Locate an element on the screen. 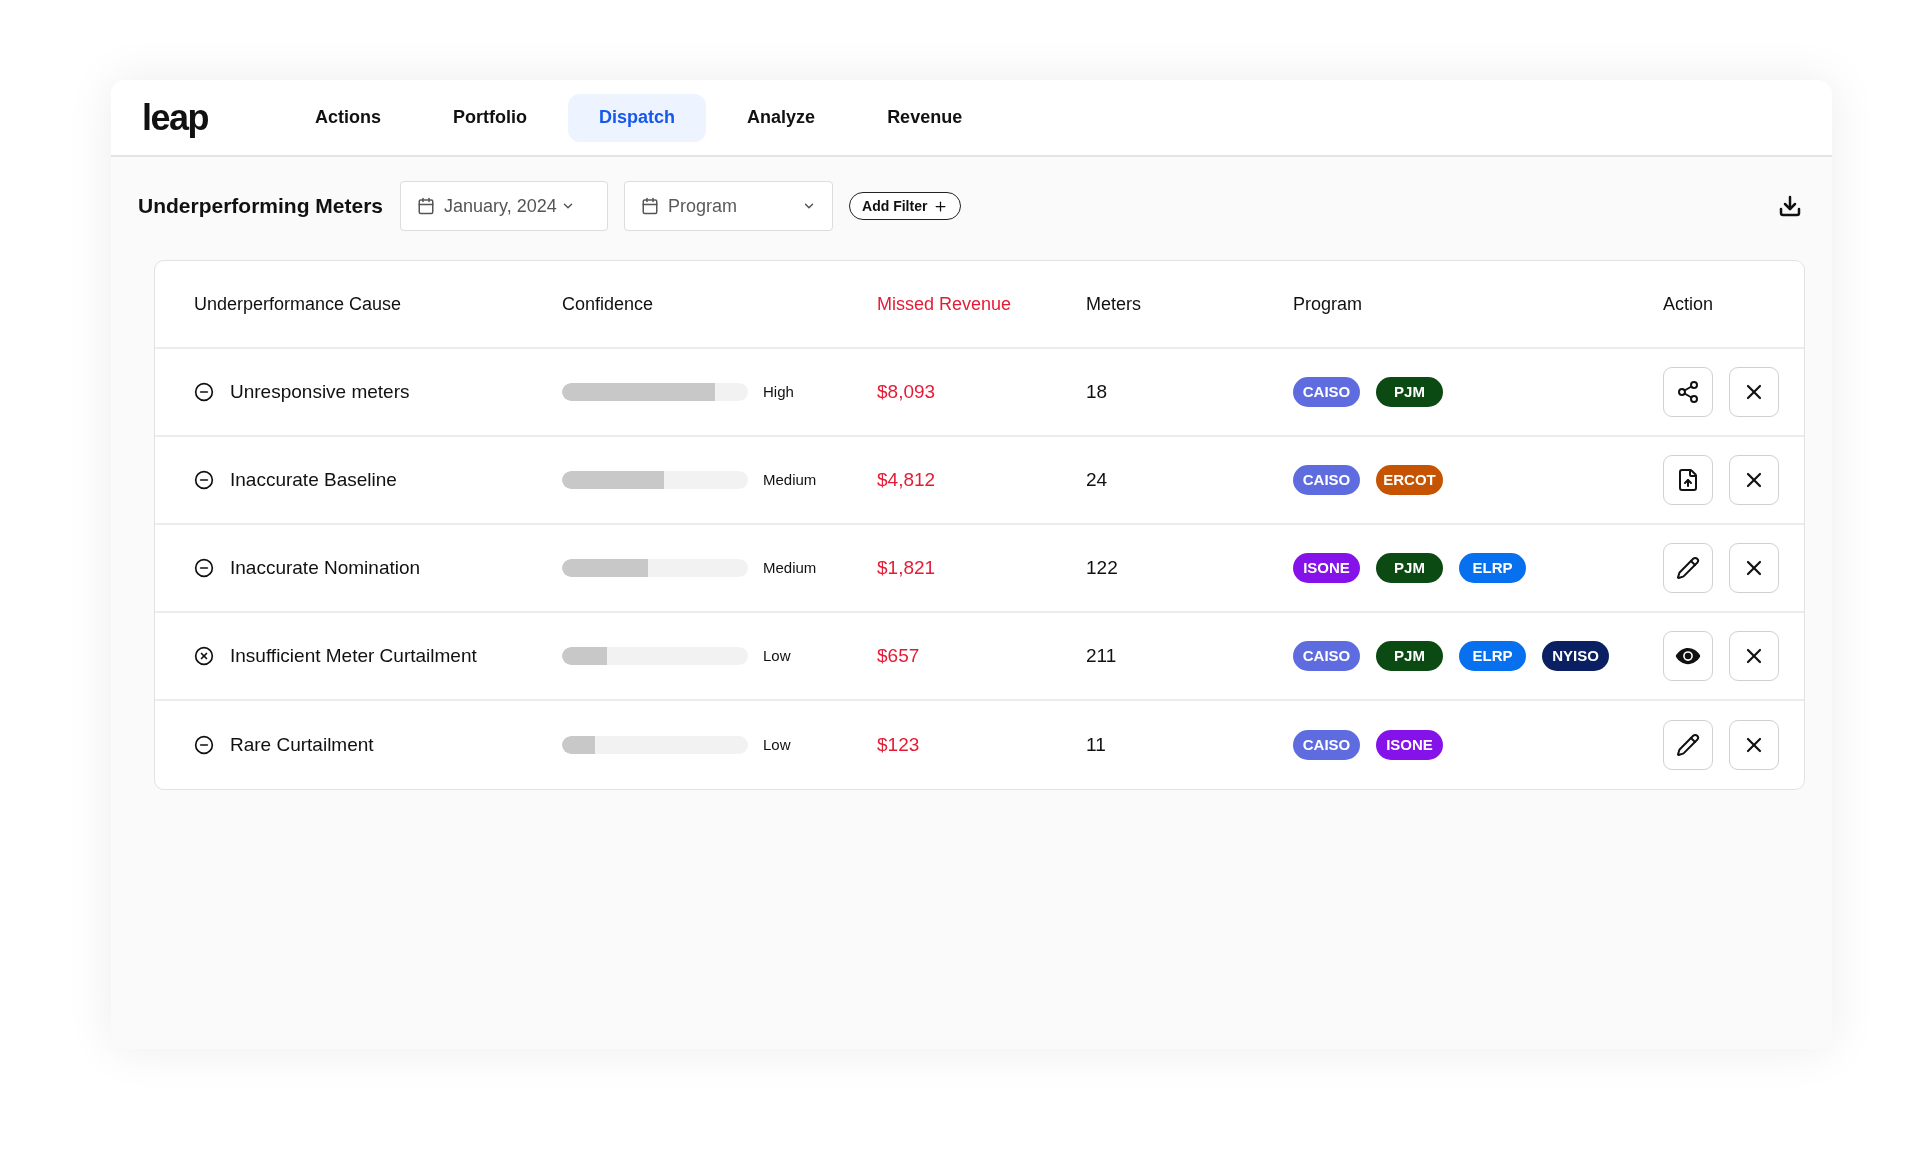  missed-revenue: $123 is located at coordinates (899, 744).